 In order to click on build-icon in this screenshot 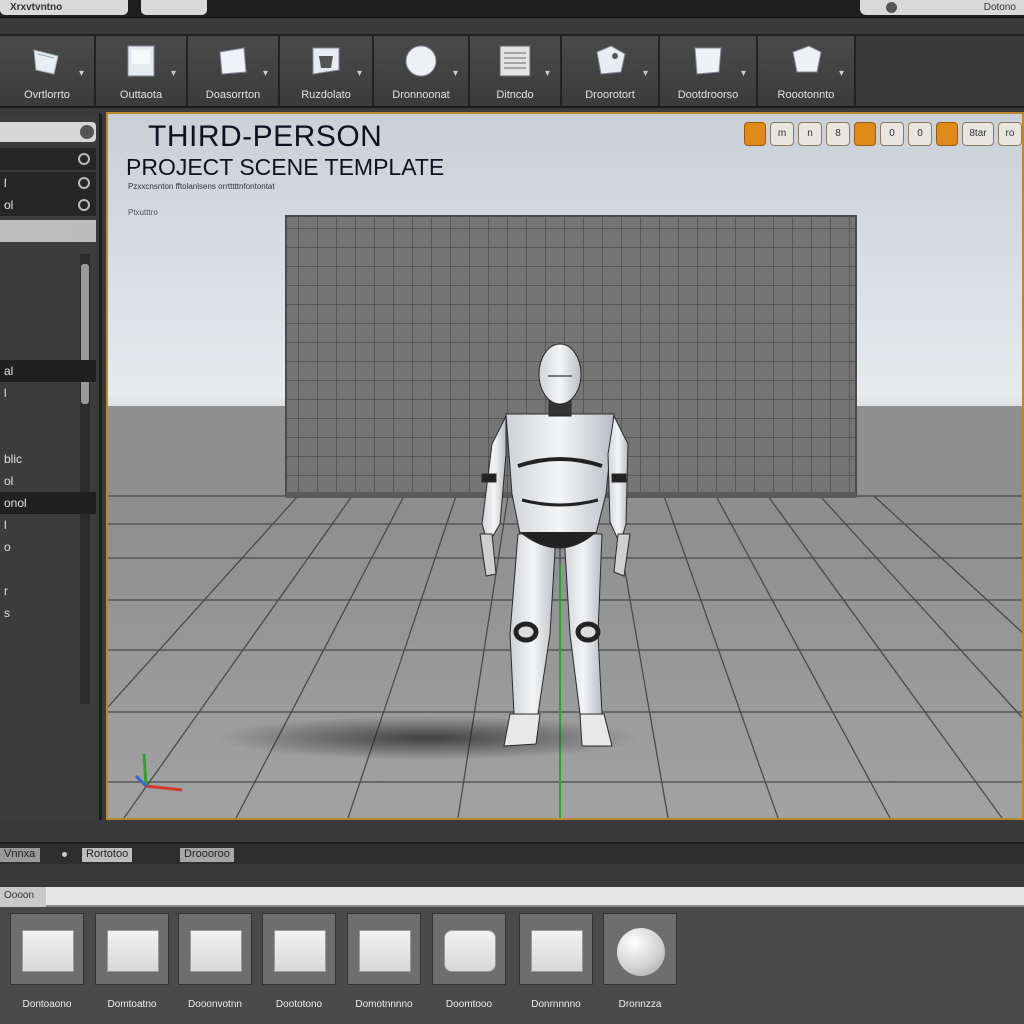, I will do `click(515, 61)`.